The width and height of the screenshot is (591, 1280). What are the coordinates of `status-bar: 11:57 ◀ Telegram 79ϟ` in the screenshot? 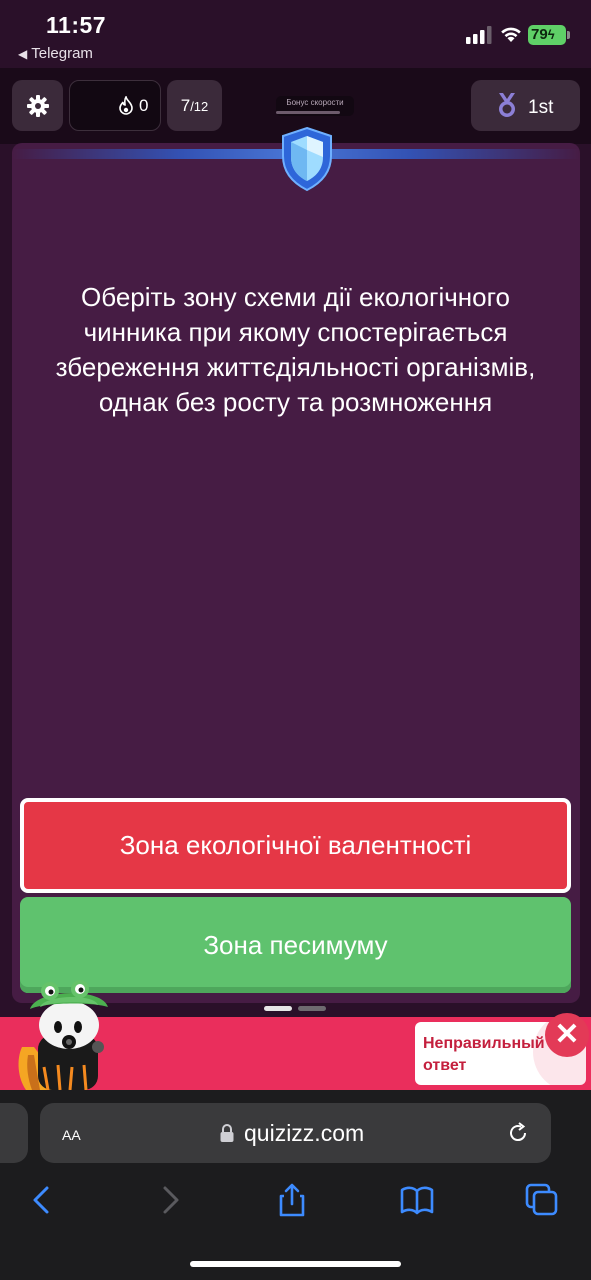 It's located at (295, 34).